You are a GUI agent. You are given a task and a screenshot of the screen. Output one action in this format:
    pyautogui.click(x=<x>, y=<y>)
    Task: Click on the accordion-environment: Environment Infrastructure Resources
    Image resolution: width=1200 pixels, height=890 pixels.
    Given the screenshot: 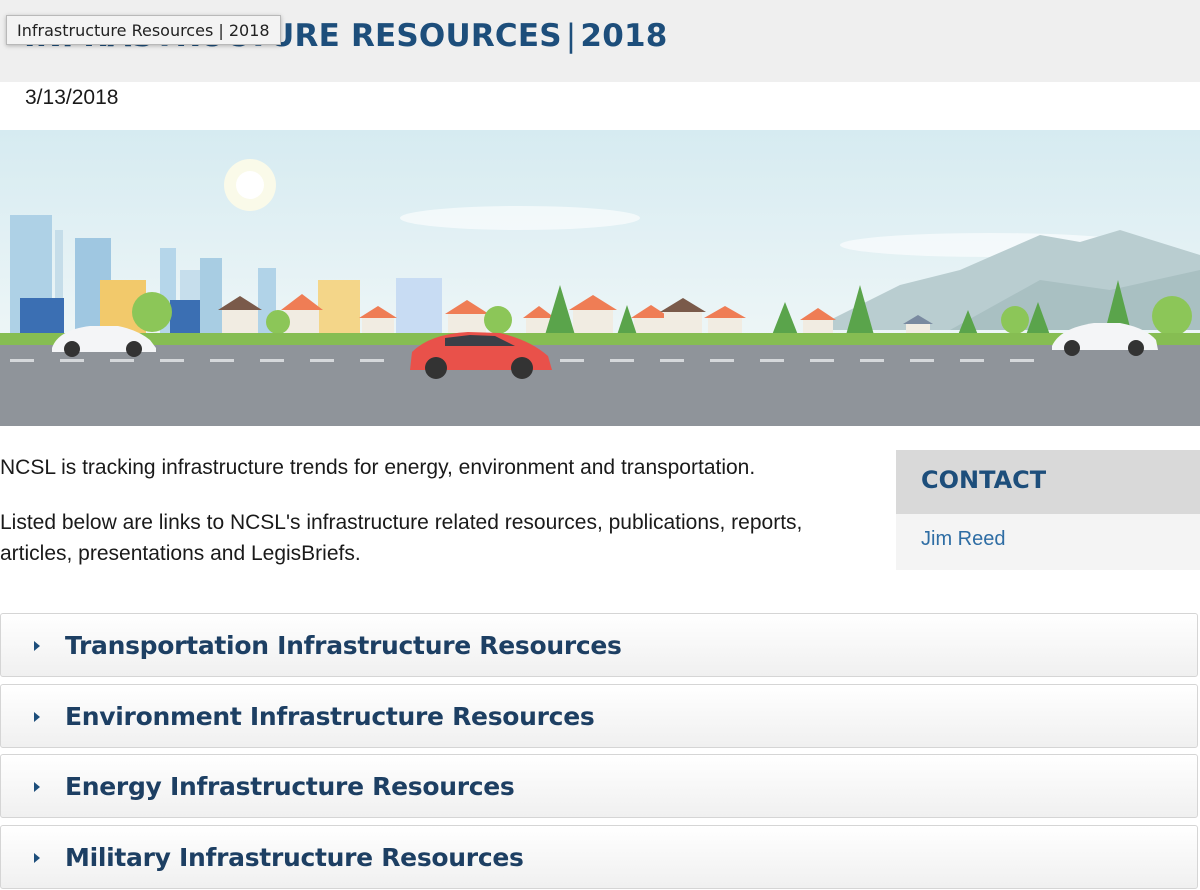 What is the action you would take?
    pyautogui.click(x=599, y=716)
    